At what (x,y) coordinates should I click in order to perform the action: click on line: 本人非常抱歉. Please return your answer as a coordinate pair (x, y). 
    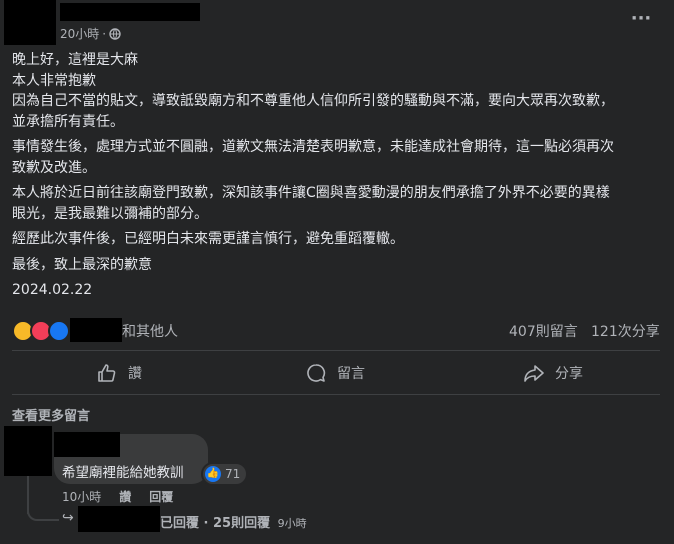
    Looking at the image, I should click on (54, 80).